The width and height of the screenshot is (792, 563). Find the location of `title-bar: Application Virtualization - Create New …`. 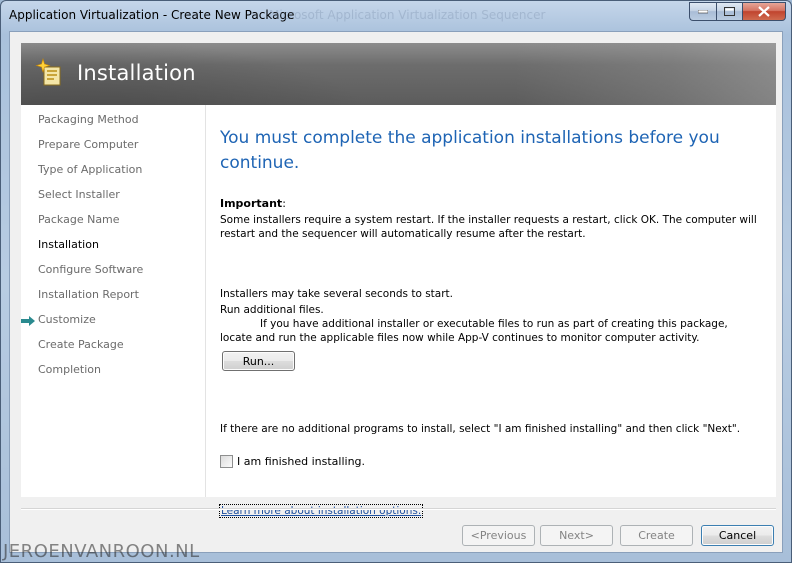

title-bar: Application Virtualization - Create New … is located at coordinates (396, 16).